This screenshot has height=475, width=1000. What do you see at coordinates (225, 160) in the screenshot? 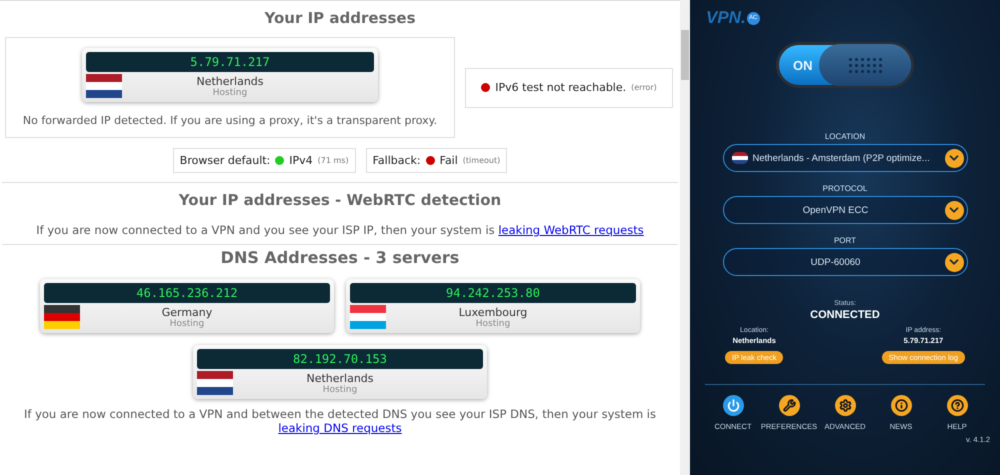
I see `check-label: Browser default:` at bounding box center [225, 160].